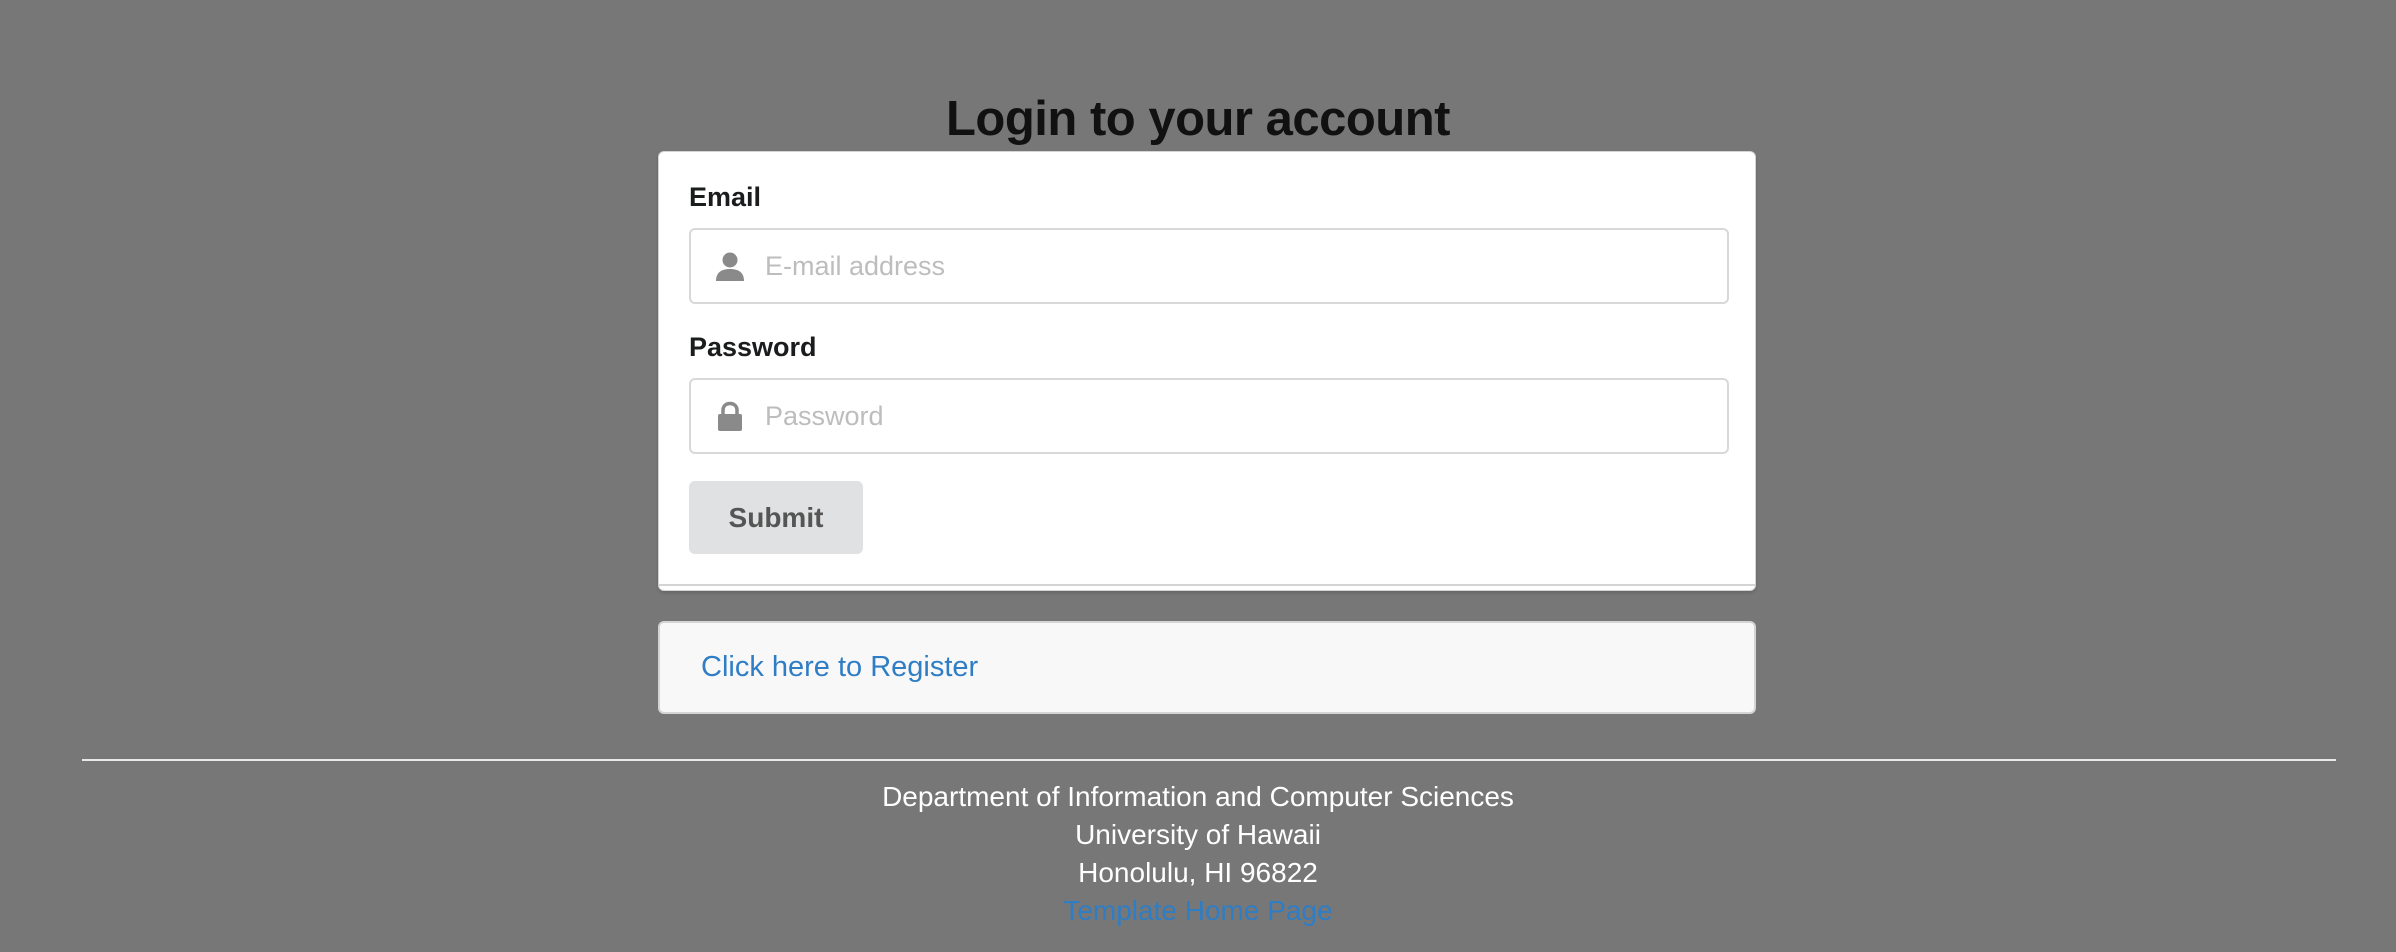 This screenshot has height=952, width=2396. What do you see at coordinates (1198, 118) in the screenshot?
I see `page-title: Login to your account` at bounding box center [1198, 118].